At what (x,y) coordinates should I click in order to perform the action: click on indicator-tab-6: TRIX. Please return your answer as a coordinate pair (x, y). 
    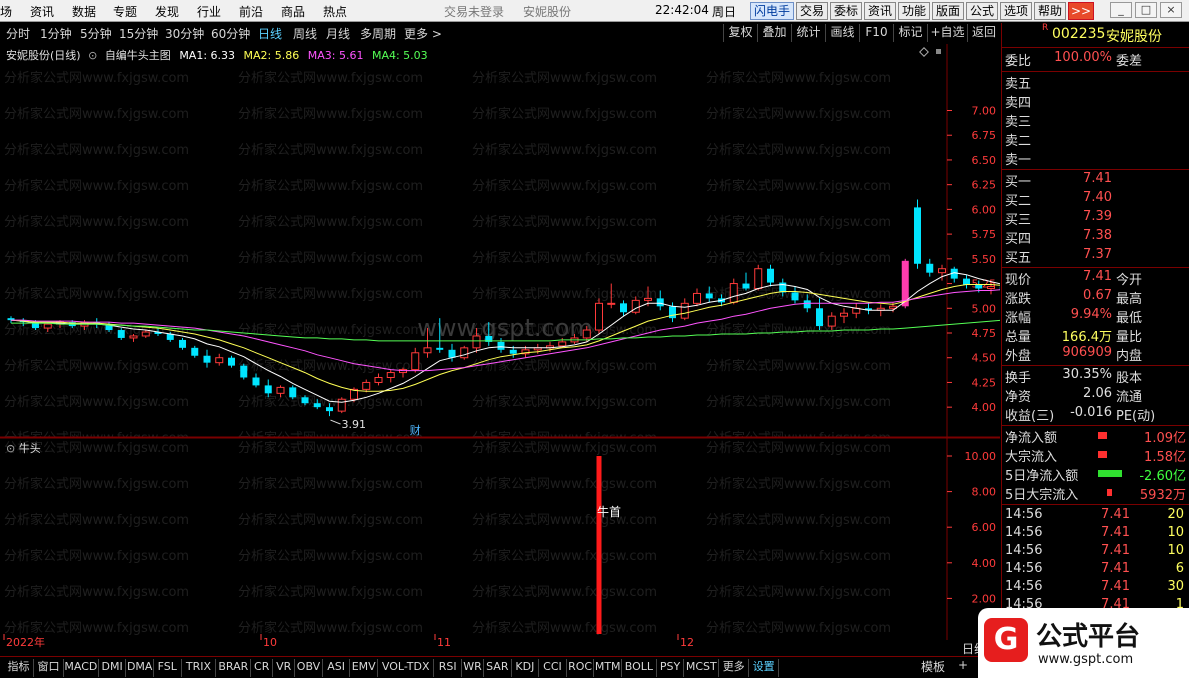
    Looking at the image, I should click on (199, 668).